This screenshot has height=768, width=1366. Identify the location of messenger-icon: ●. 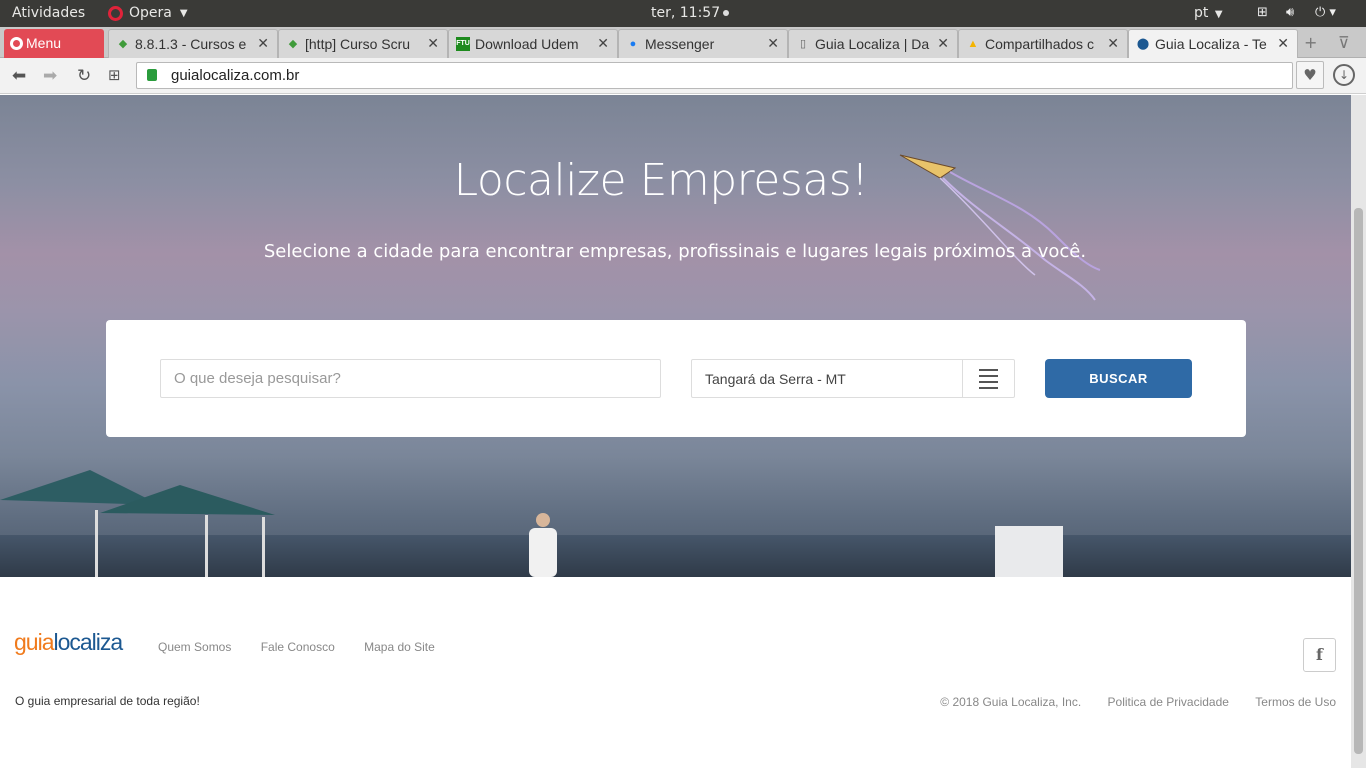
(633, 44).